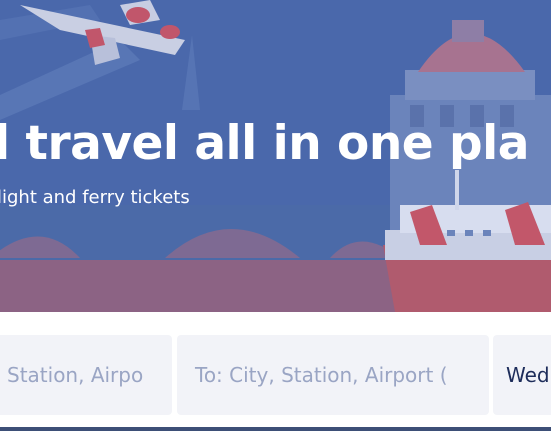 The width and height of the screenshot is (551, 431). What do you see at coordinates (95, 197) in the screenshot?
I see `hero-subheadline: light and ferry tickets` at bounding box center [95, 197].